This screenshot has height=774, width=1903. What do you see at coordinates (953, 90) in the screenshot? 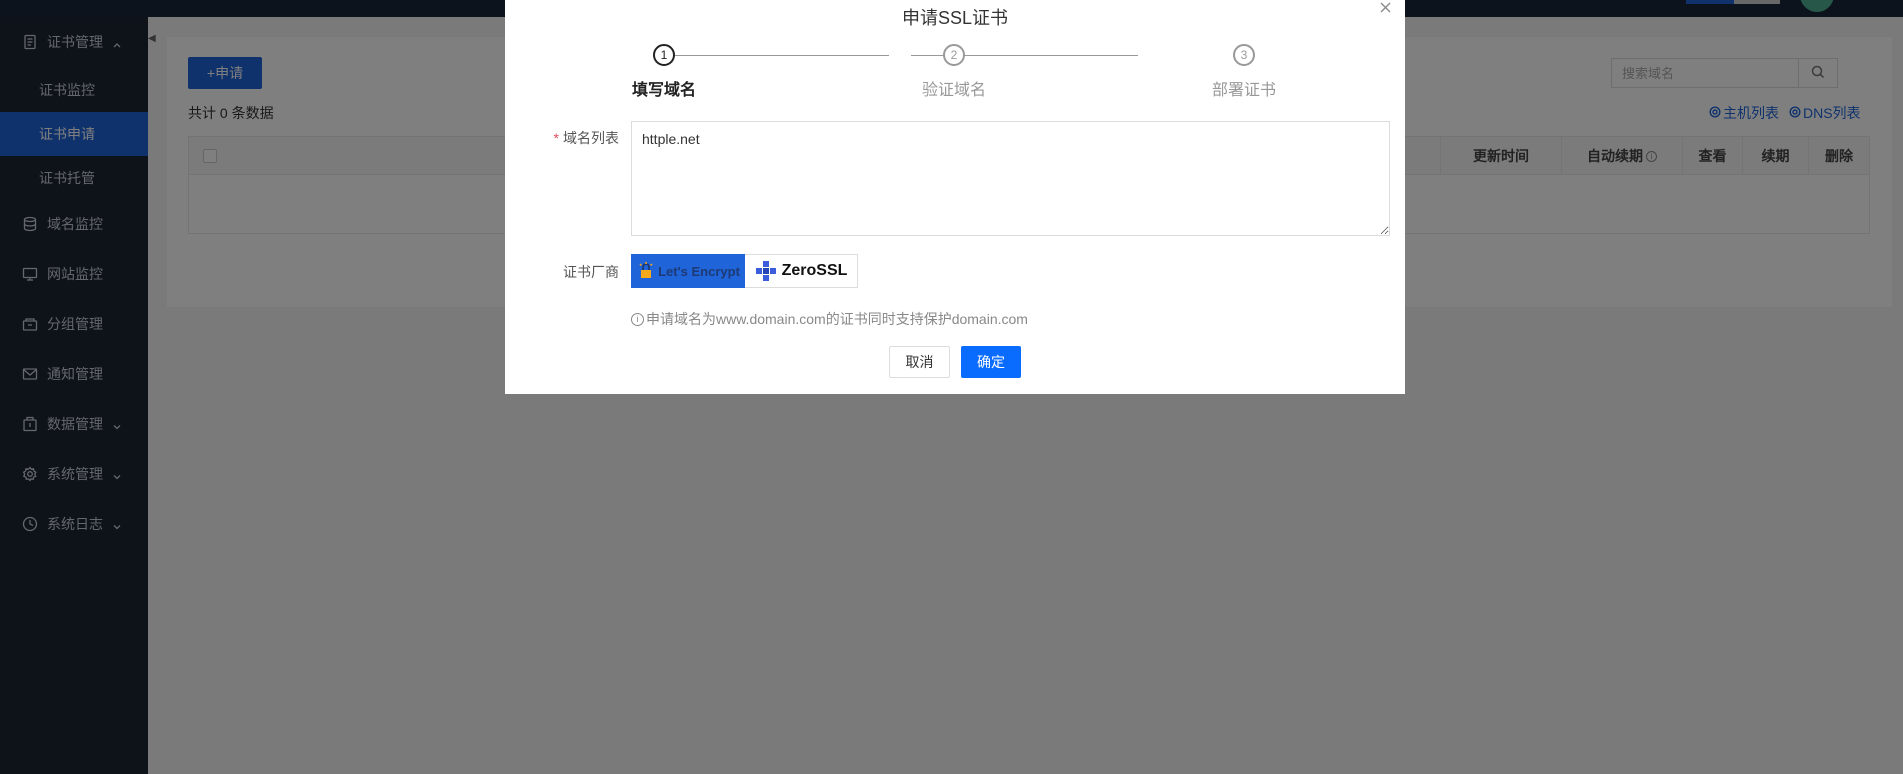
I see `step-2-label: 验证域名` at bounding box center [953, 90].